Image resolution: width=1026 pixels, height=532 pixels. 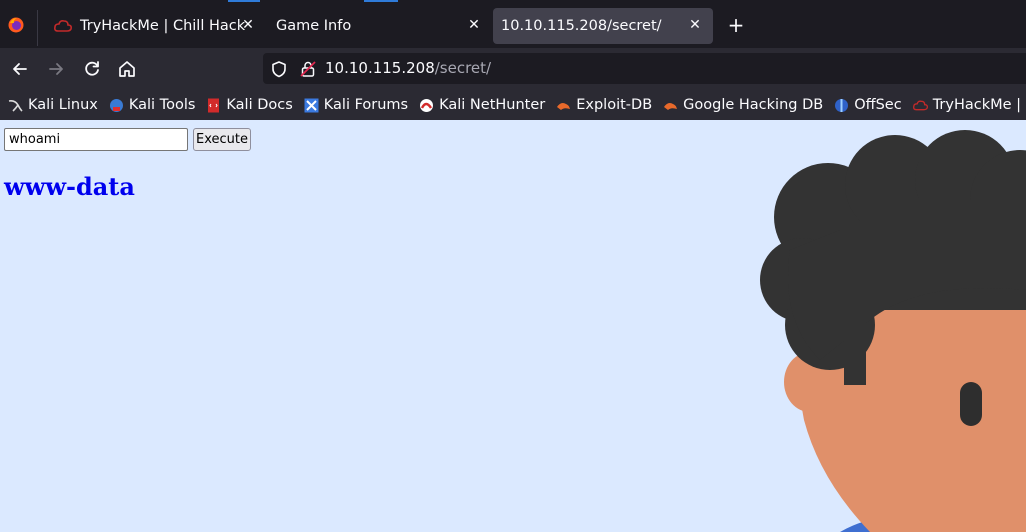 What do you see at coordinates (492, 105) in the screenshot?
I see `bookmark-label: Kali NetHunter` at bounding box center [492, 105].